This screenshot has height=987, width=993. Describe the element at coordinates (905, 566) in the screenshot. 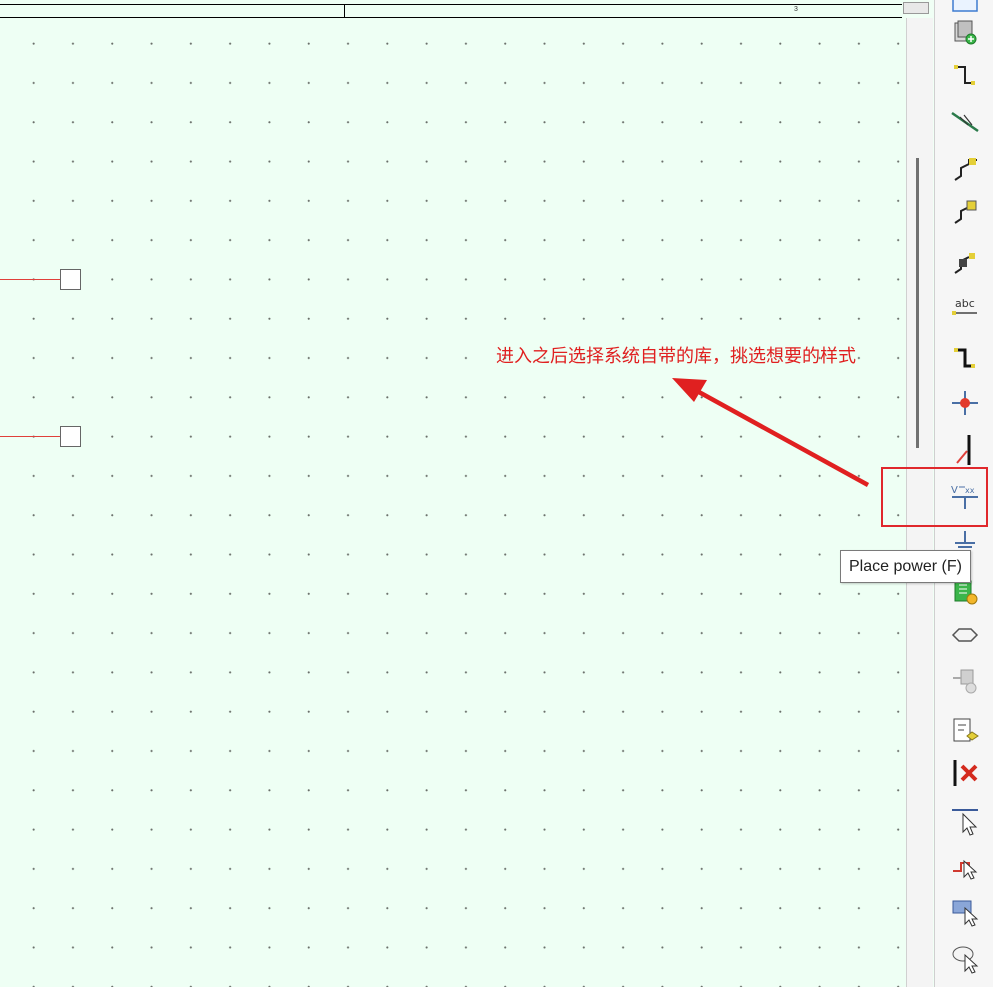

I see `tooltip: Place power (F)` at that location.